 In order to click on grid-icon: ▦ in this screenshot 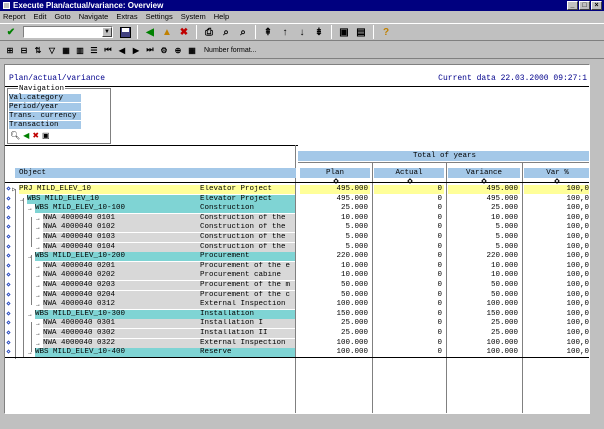, I will do `click(192, 50)`.